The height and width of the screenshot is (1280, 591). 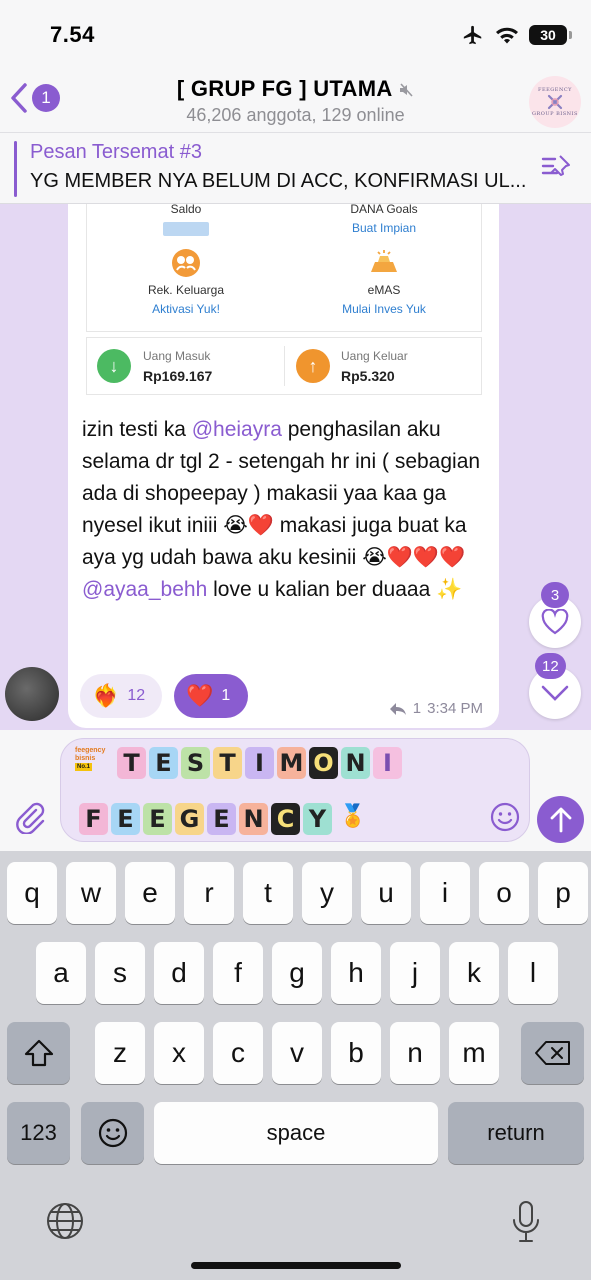 I want to click on sparkles-emoji: ✨, so click(x=449, y=589).